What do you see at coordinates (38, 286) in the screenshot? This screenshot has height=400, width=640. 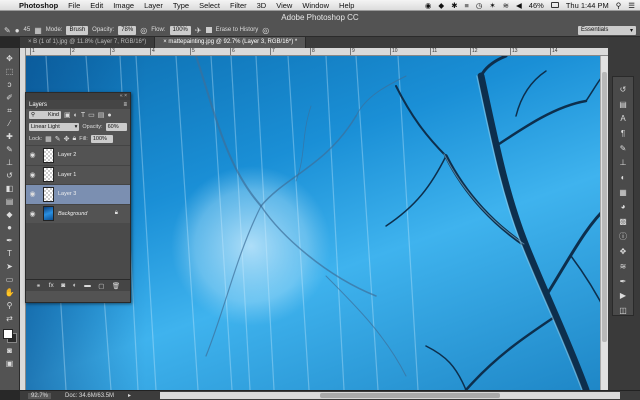 I see `link-layers-icon: ⚭` at bounding box center [38, 286].